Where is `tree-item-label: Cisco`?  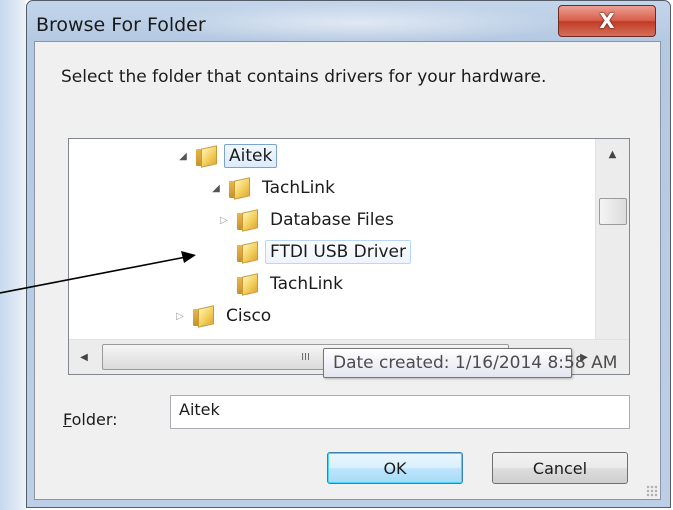
tree-item-label: Cisco is located at coordinates (249, 316).